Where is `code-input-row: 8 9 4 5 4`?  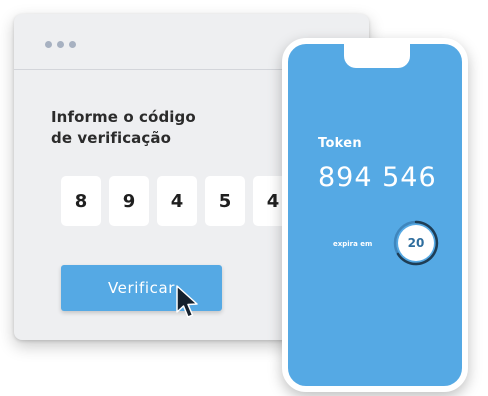
code-input-row: 8 9 4 5 4 is located at coordinates (177, 201).